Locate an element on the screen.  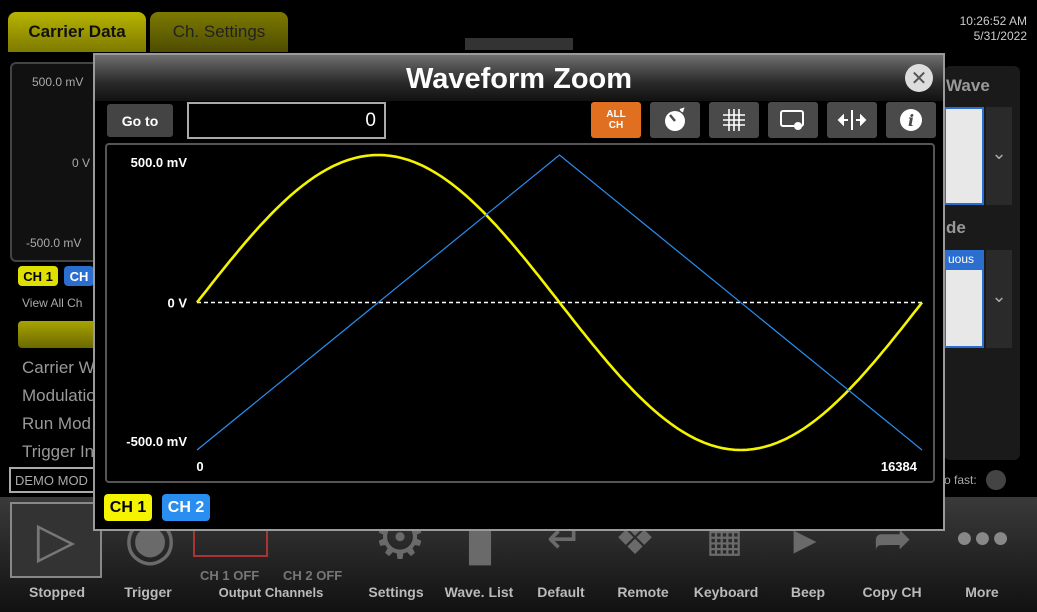
play-icon: ▷ is located at coordinates (56, 540).